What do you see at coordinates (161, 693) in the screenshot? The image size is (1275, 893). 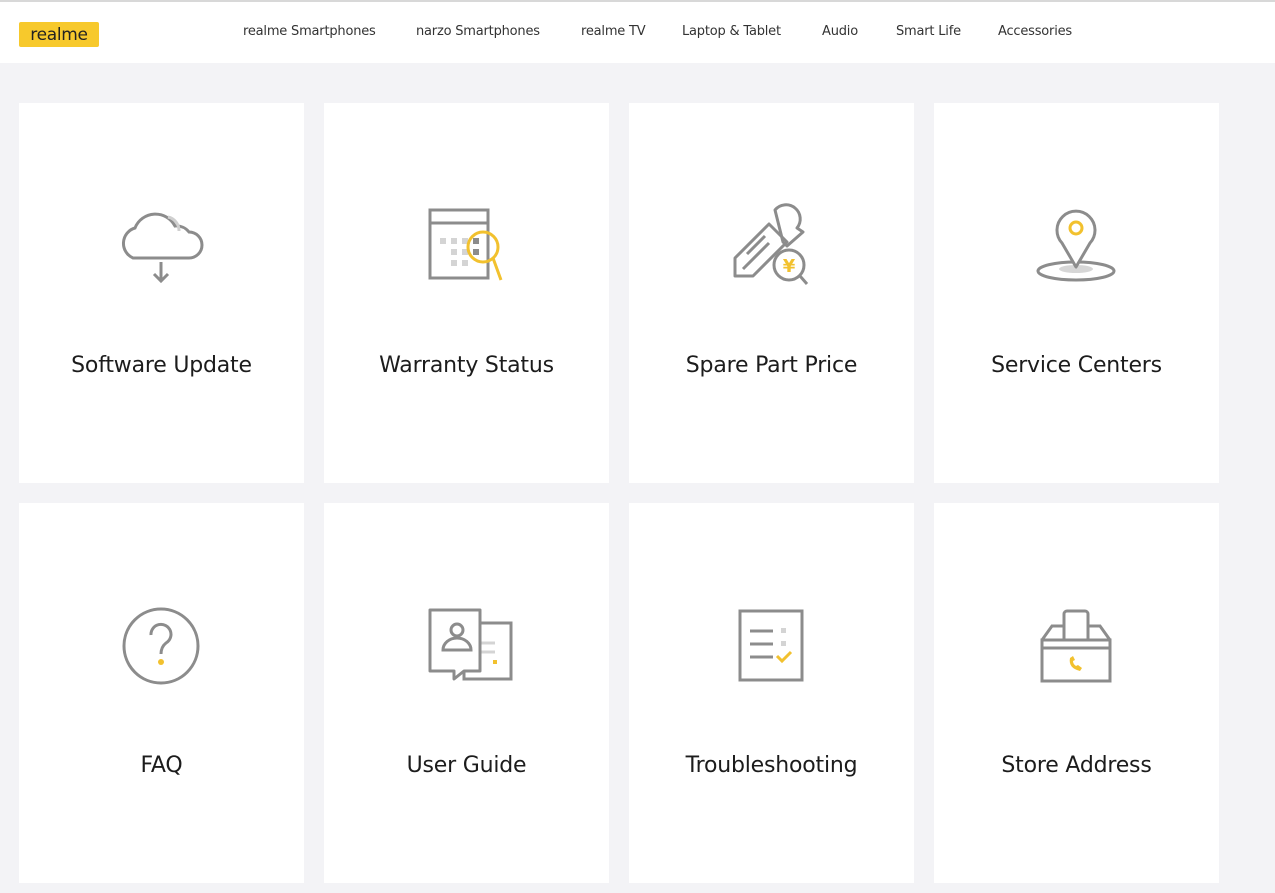 I see `card-faq: FAQ` at bounding box center [161, 693].